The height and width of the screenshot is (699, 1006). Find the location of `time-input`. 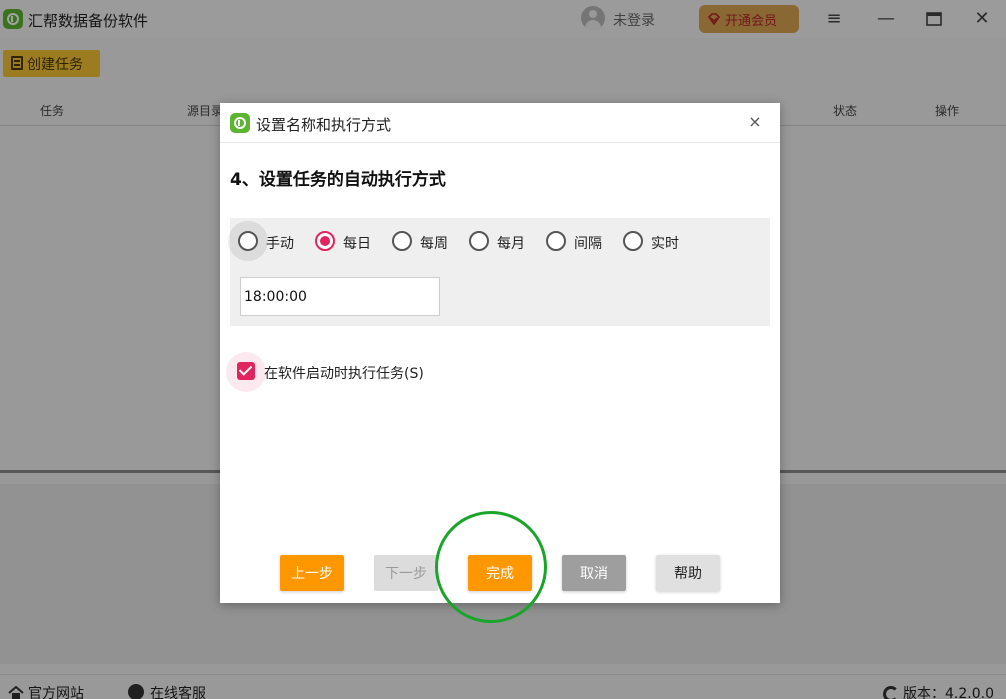

time-input is located at coordinates (340, 296).